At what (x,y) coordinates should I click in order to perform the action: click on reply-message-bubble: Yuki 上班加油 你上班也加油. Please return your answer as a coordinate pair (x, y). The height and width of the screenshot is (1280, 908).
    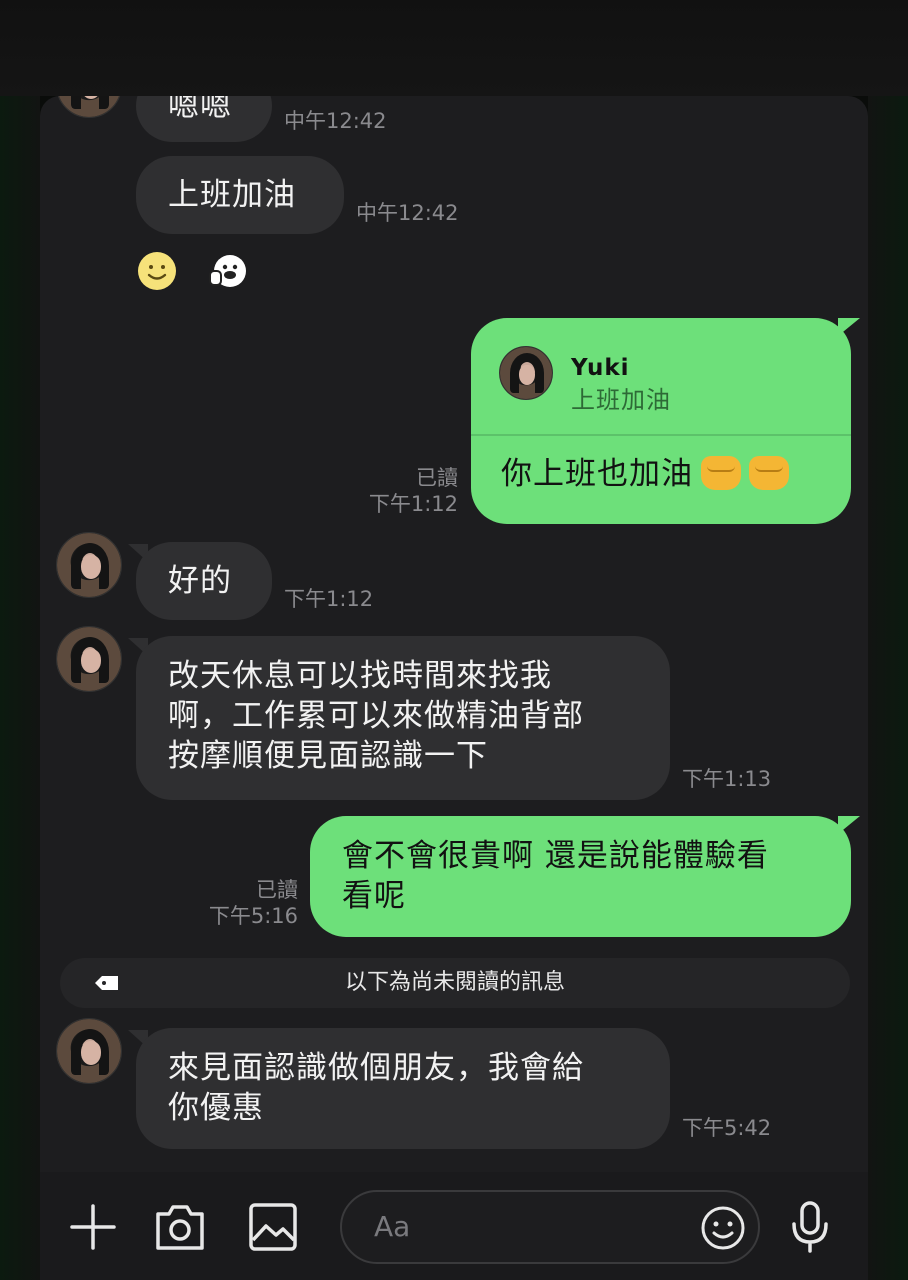
    Looking at the image, I should click on (661, 421).